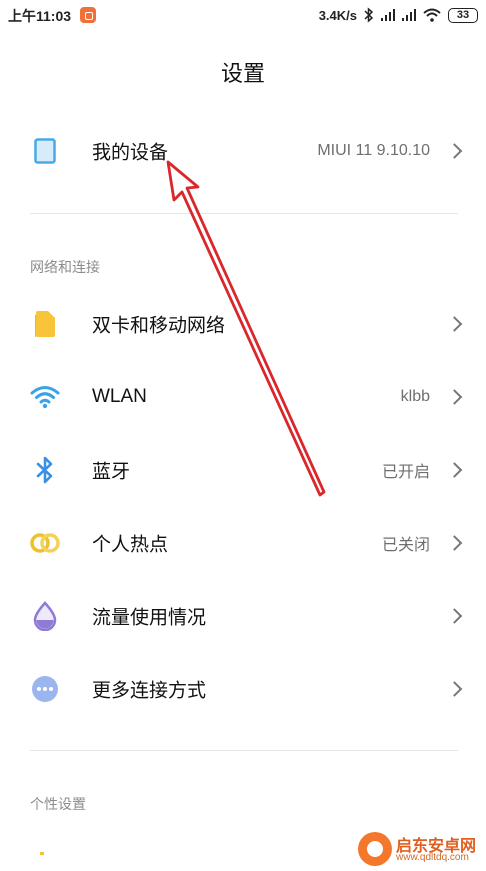 The image size is (486, 871). What do you see at coordinates (130, 153) in the screenshot?
I see `my-device-label: 我的设备` at bounding box center [130, 153].